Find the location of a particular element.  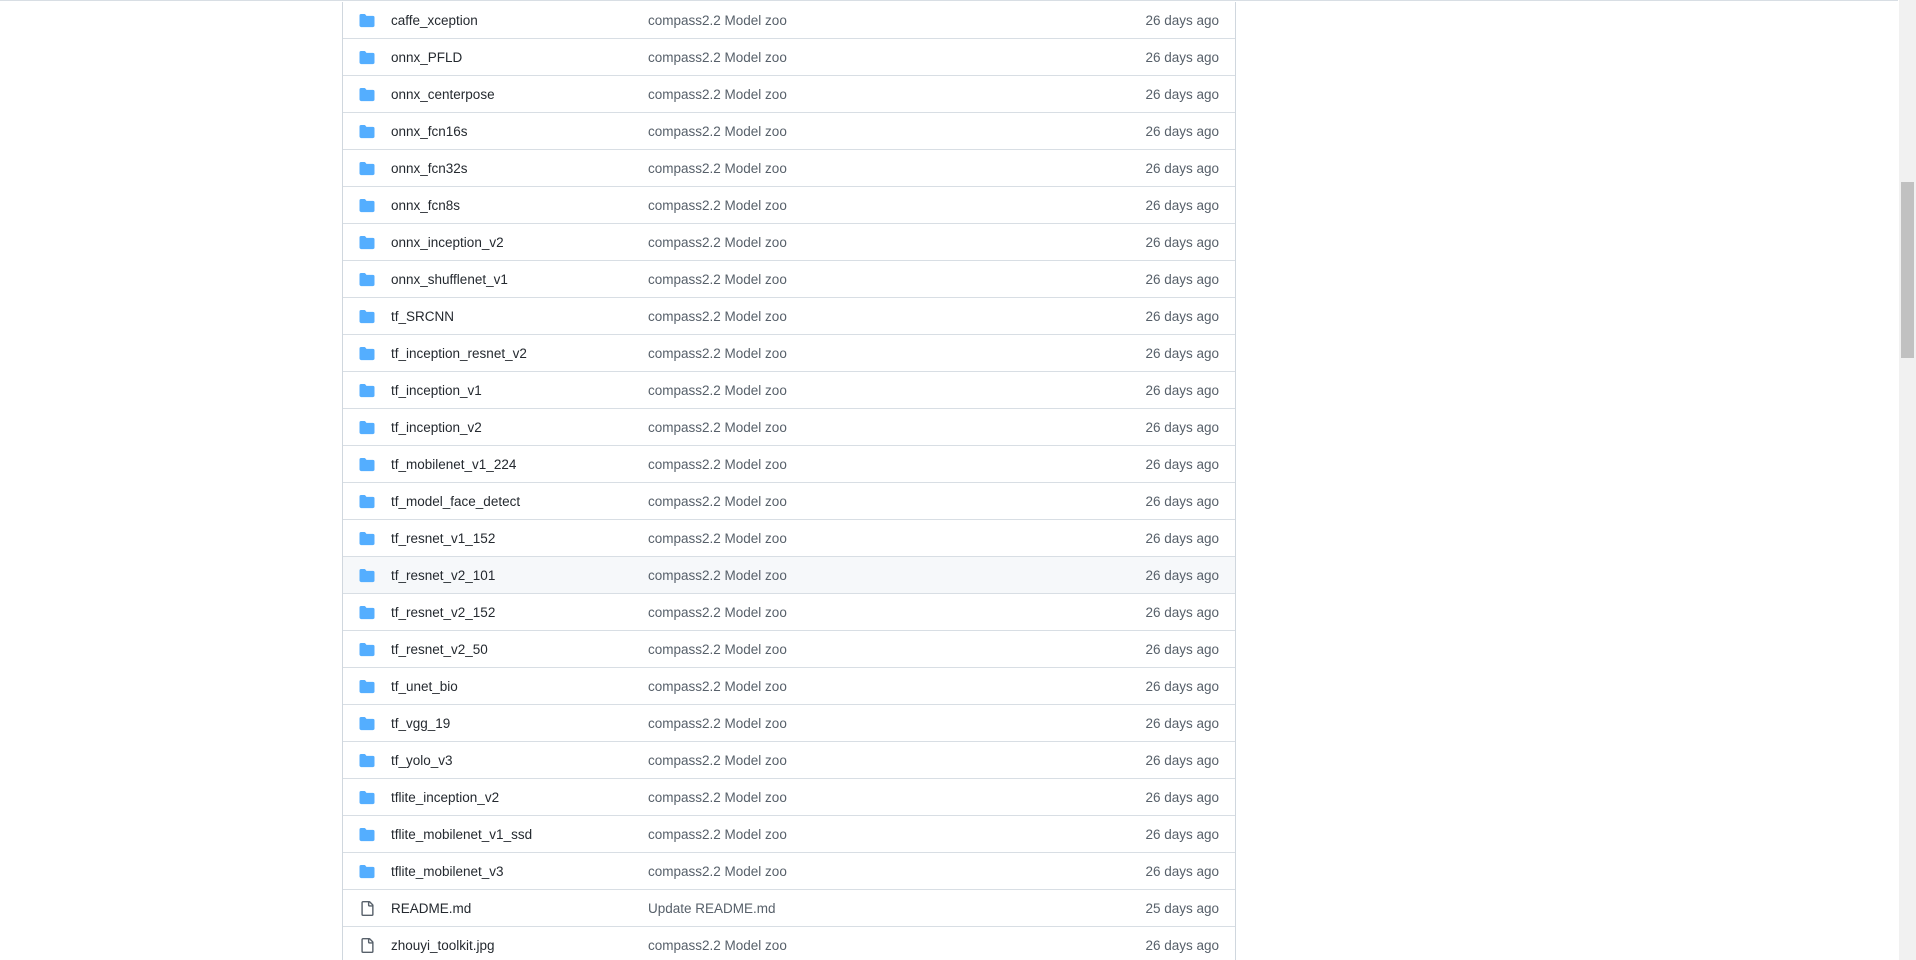

file-name-link: onnx_fcn16s is located at coordinates (429, 131).